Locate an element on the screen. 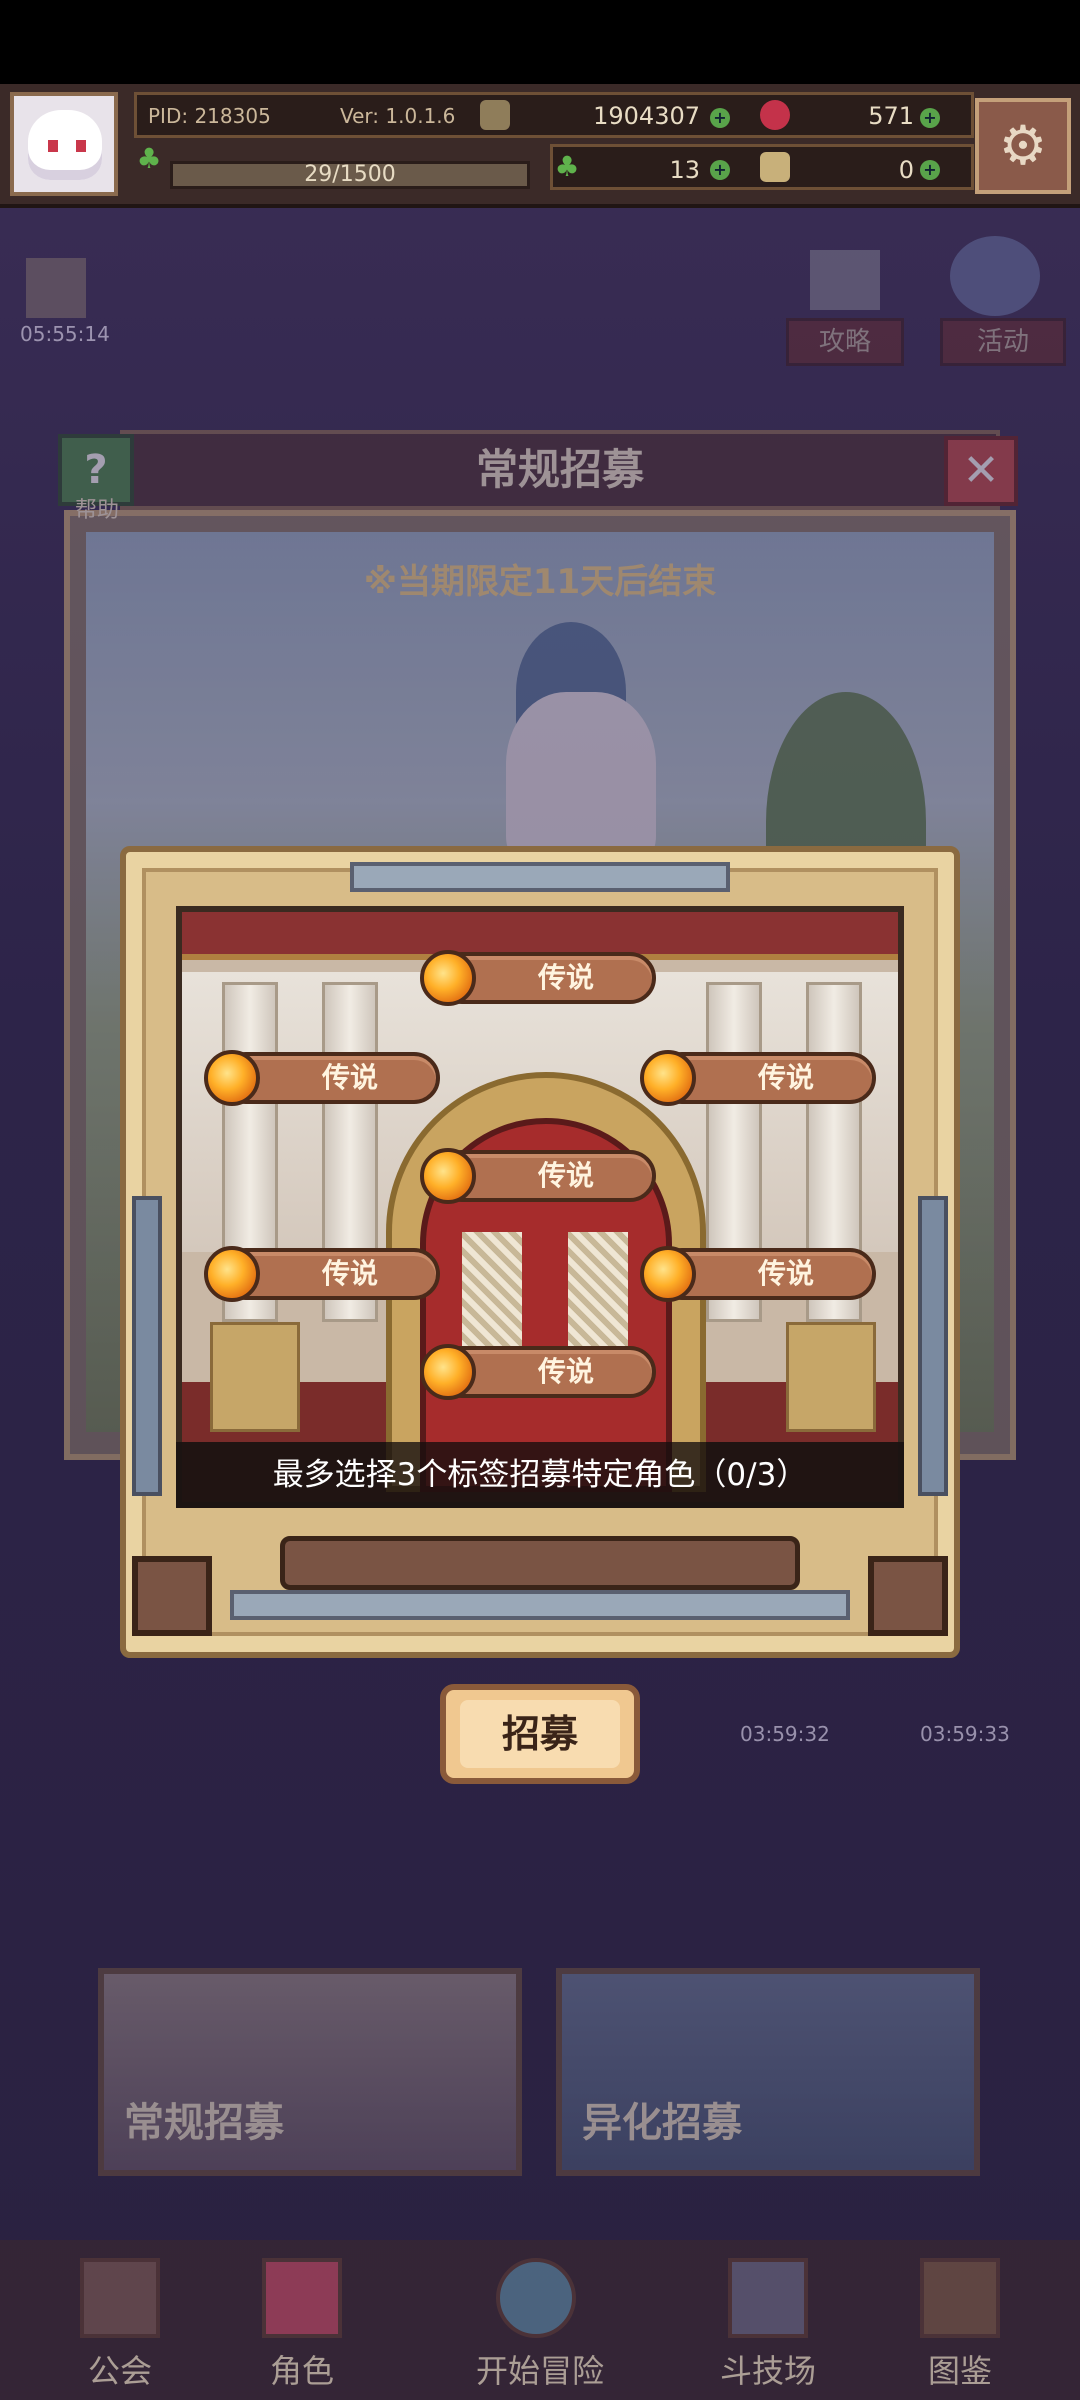 This screenshot has width=1080, height=2400. dialog-title: 常规招募 is located at coordinates (559, 469).